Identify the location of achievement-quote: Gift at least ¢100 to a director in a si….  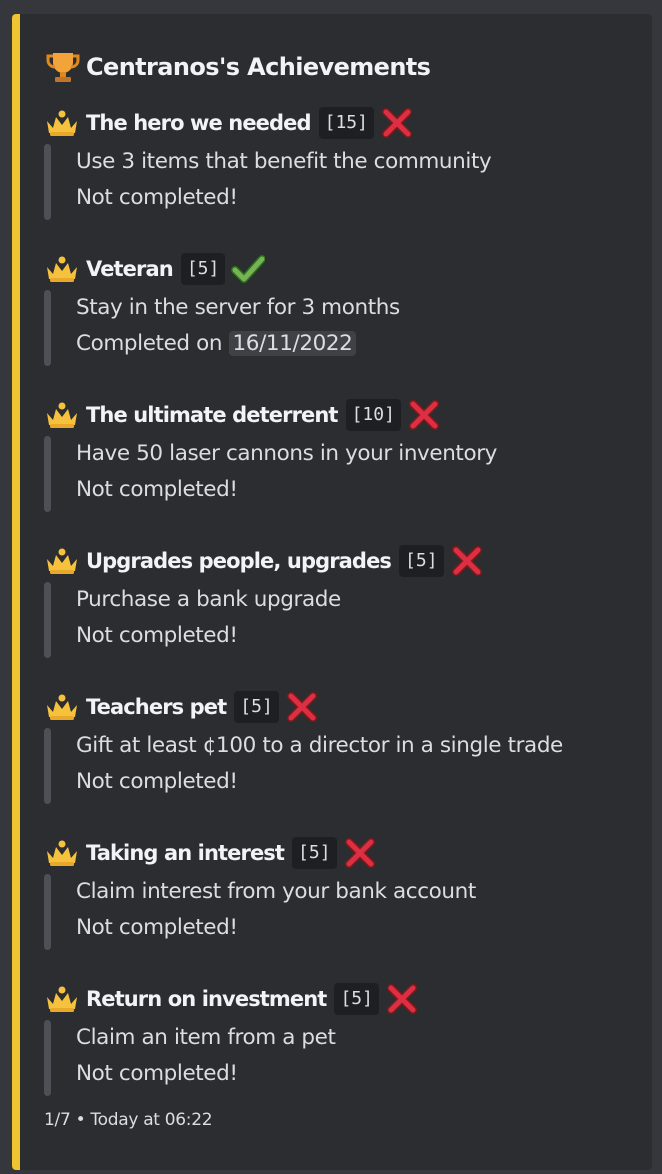
(344, 766).